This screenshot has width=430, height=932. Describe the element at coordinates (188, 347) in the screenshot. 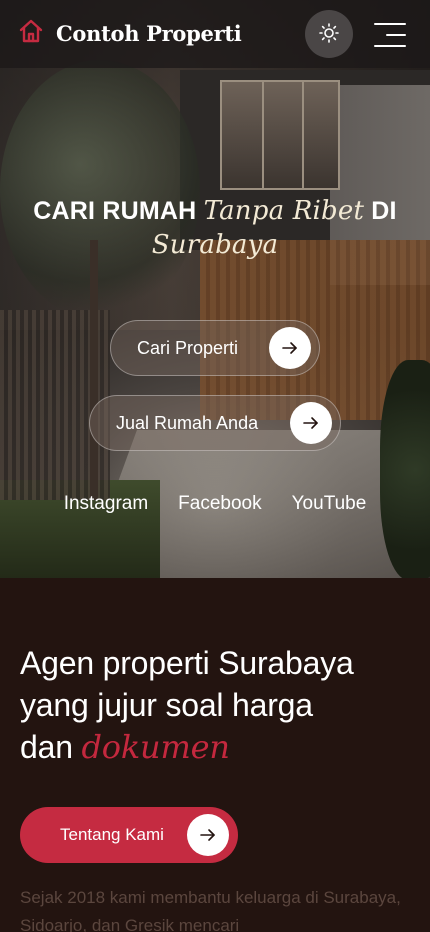

I see `cari-properti-label: Cari Properti` at that location.